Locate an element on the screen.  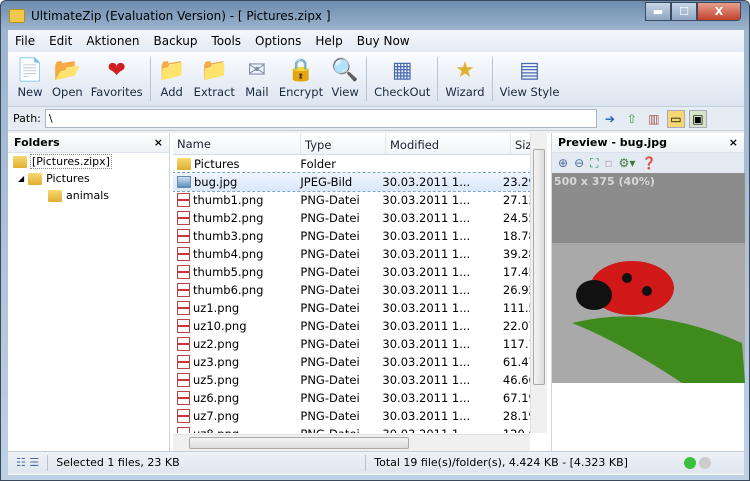
ladybug-image is located at coordinates (648, 313).